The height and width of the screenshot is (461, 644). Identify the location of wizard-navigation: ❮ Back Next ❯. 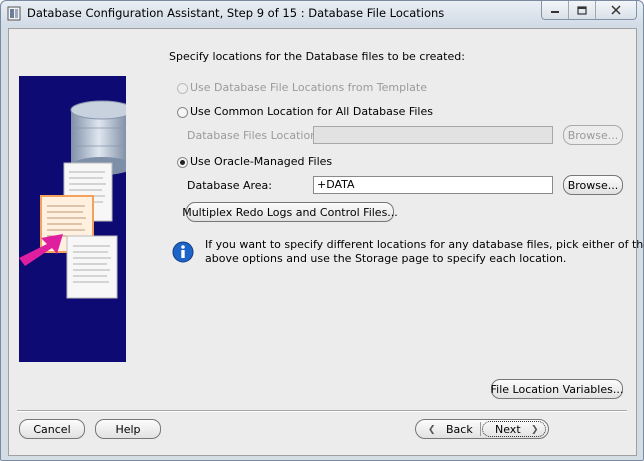
(482, 429).